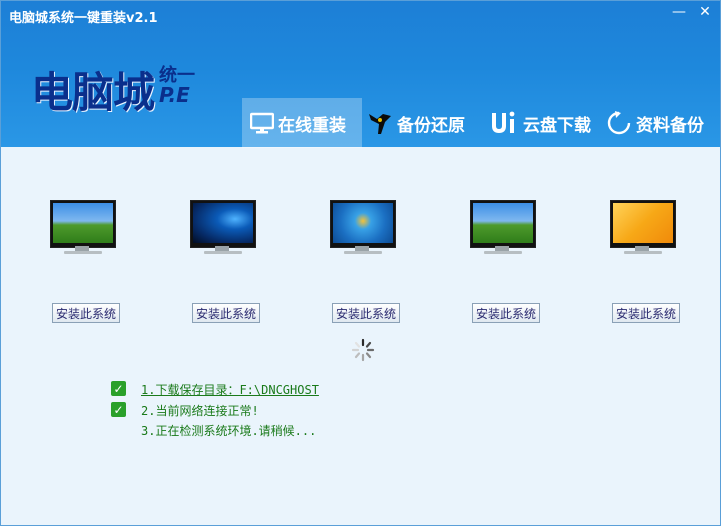 The height and width of the screenshot is (526, 721). What do you see at coordinates (86, 313) in the screenshot?
I see `install-system-button-1: 安装此系统` at bounding box center [86, 313].